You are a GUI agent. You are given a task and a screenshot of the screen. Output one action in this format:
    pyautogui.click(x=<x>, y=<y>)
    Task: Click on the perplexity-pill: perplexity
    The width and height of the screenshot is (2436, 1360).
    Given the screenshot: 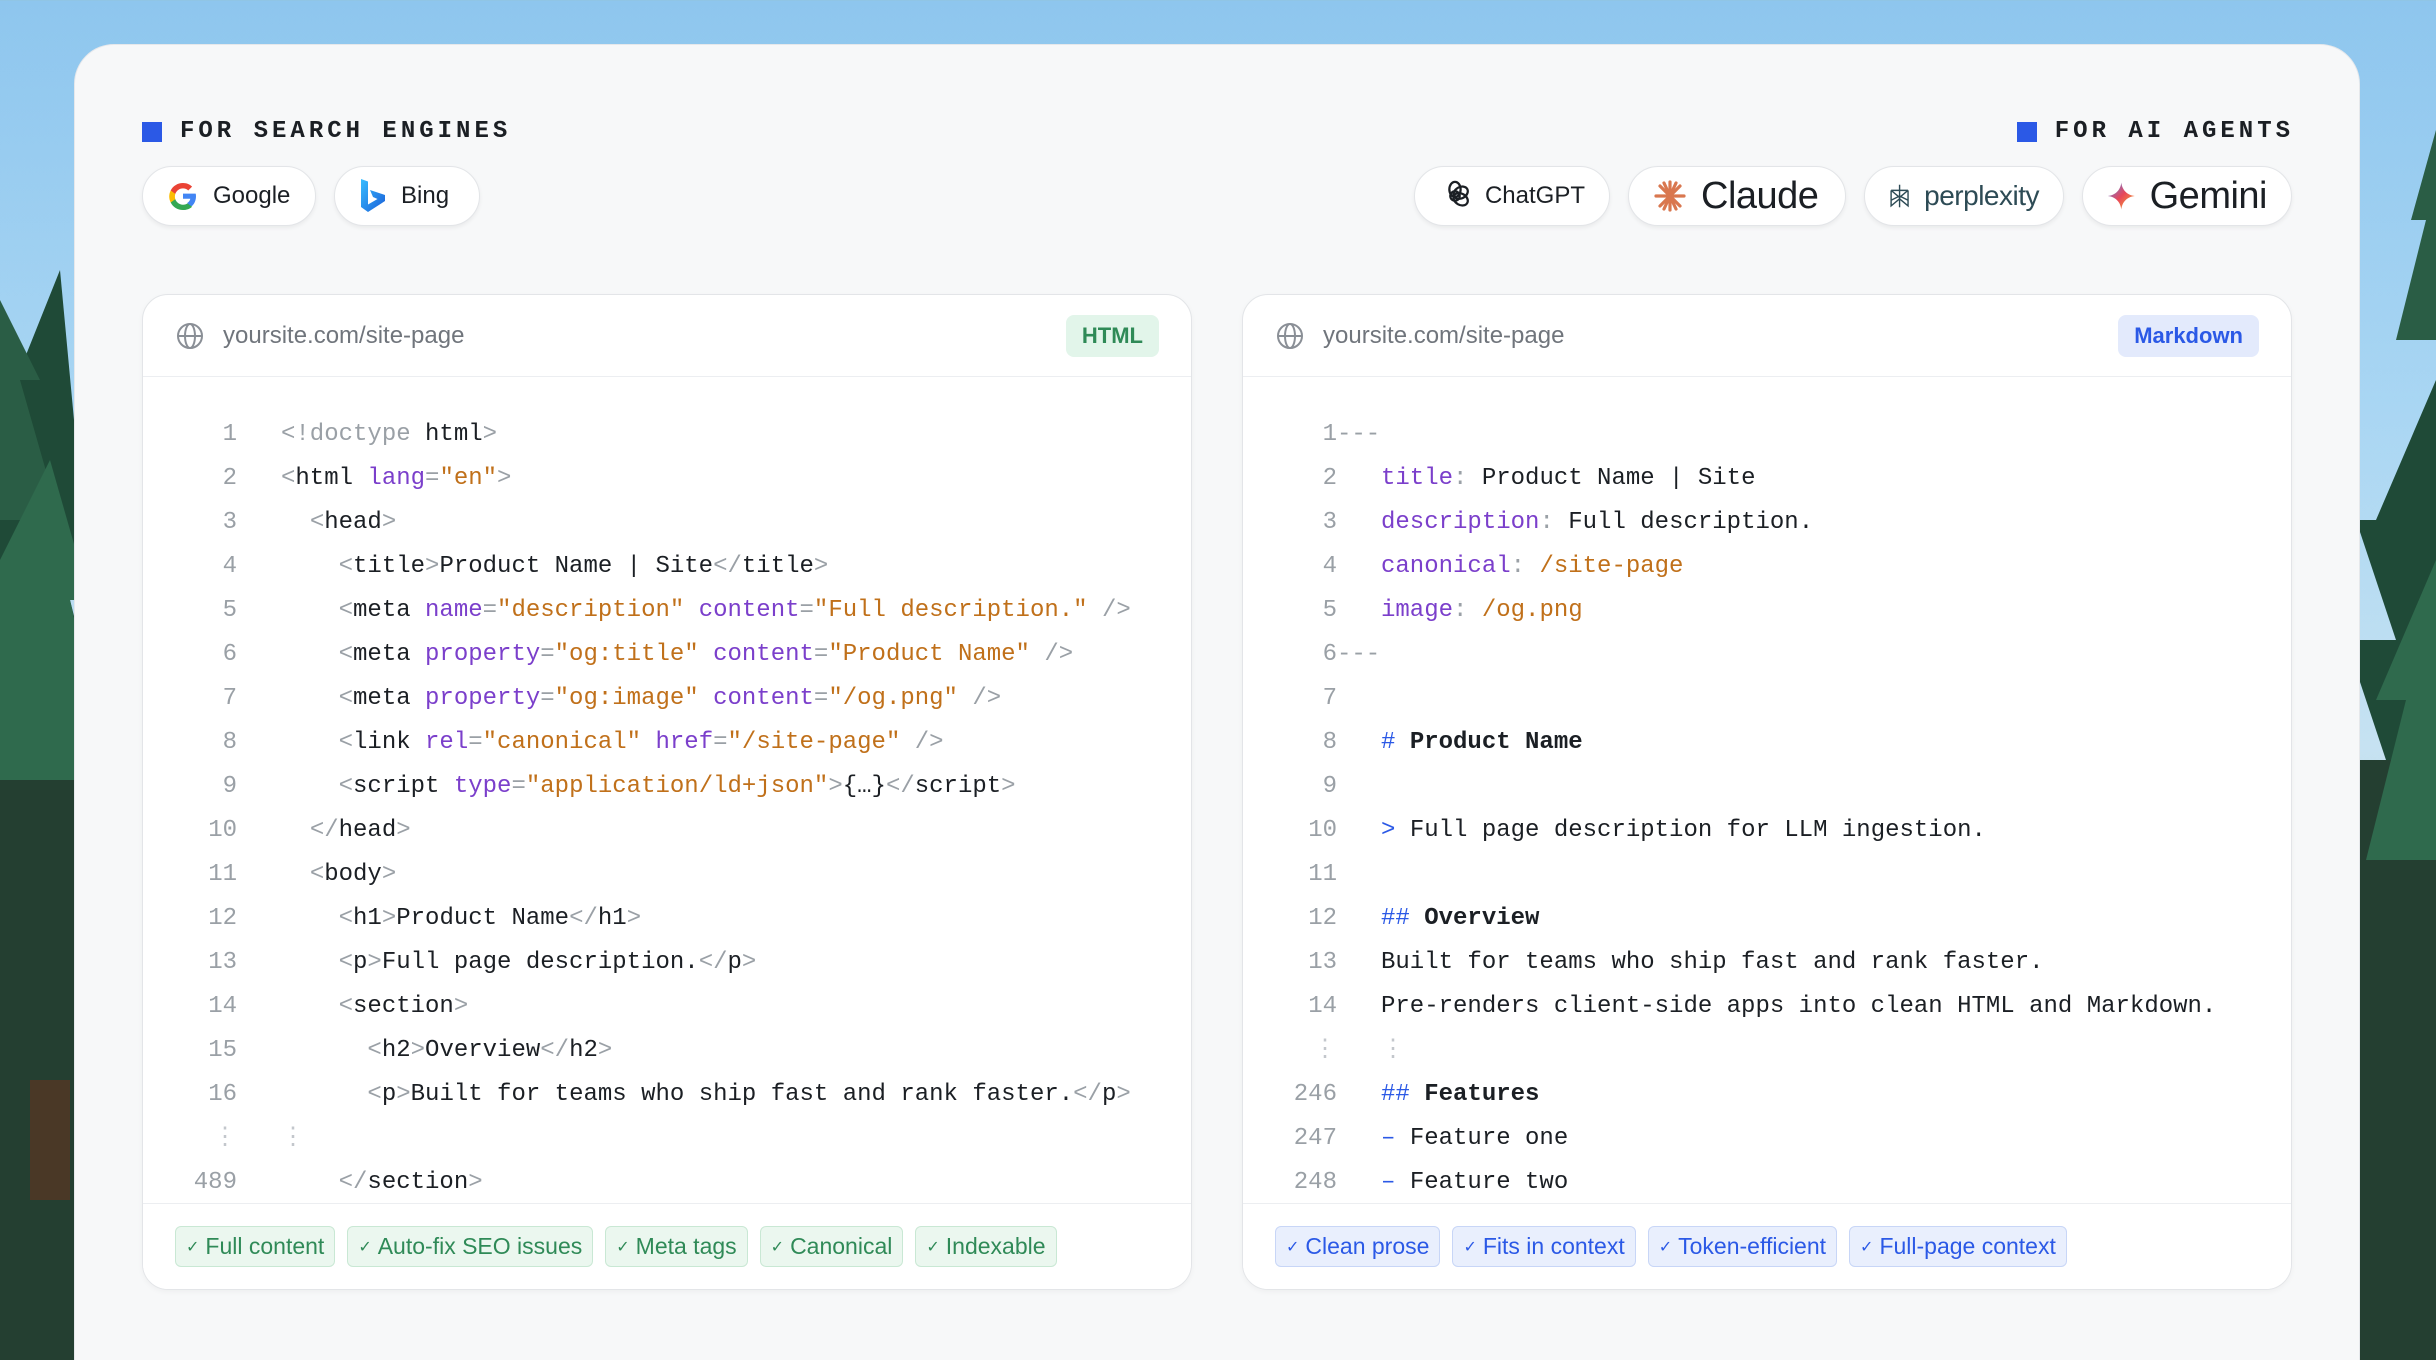 What is the action you would take?
    pyautogui.click(x=1964, y=196)
    